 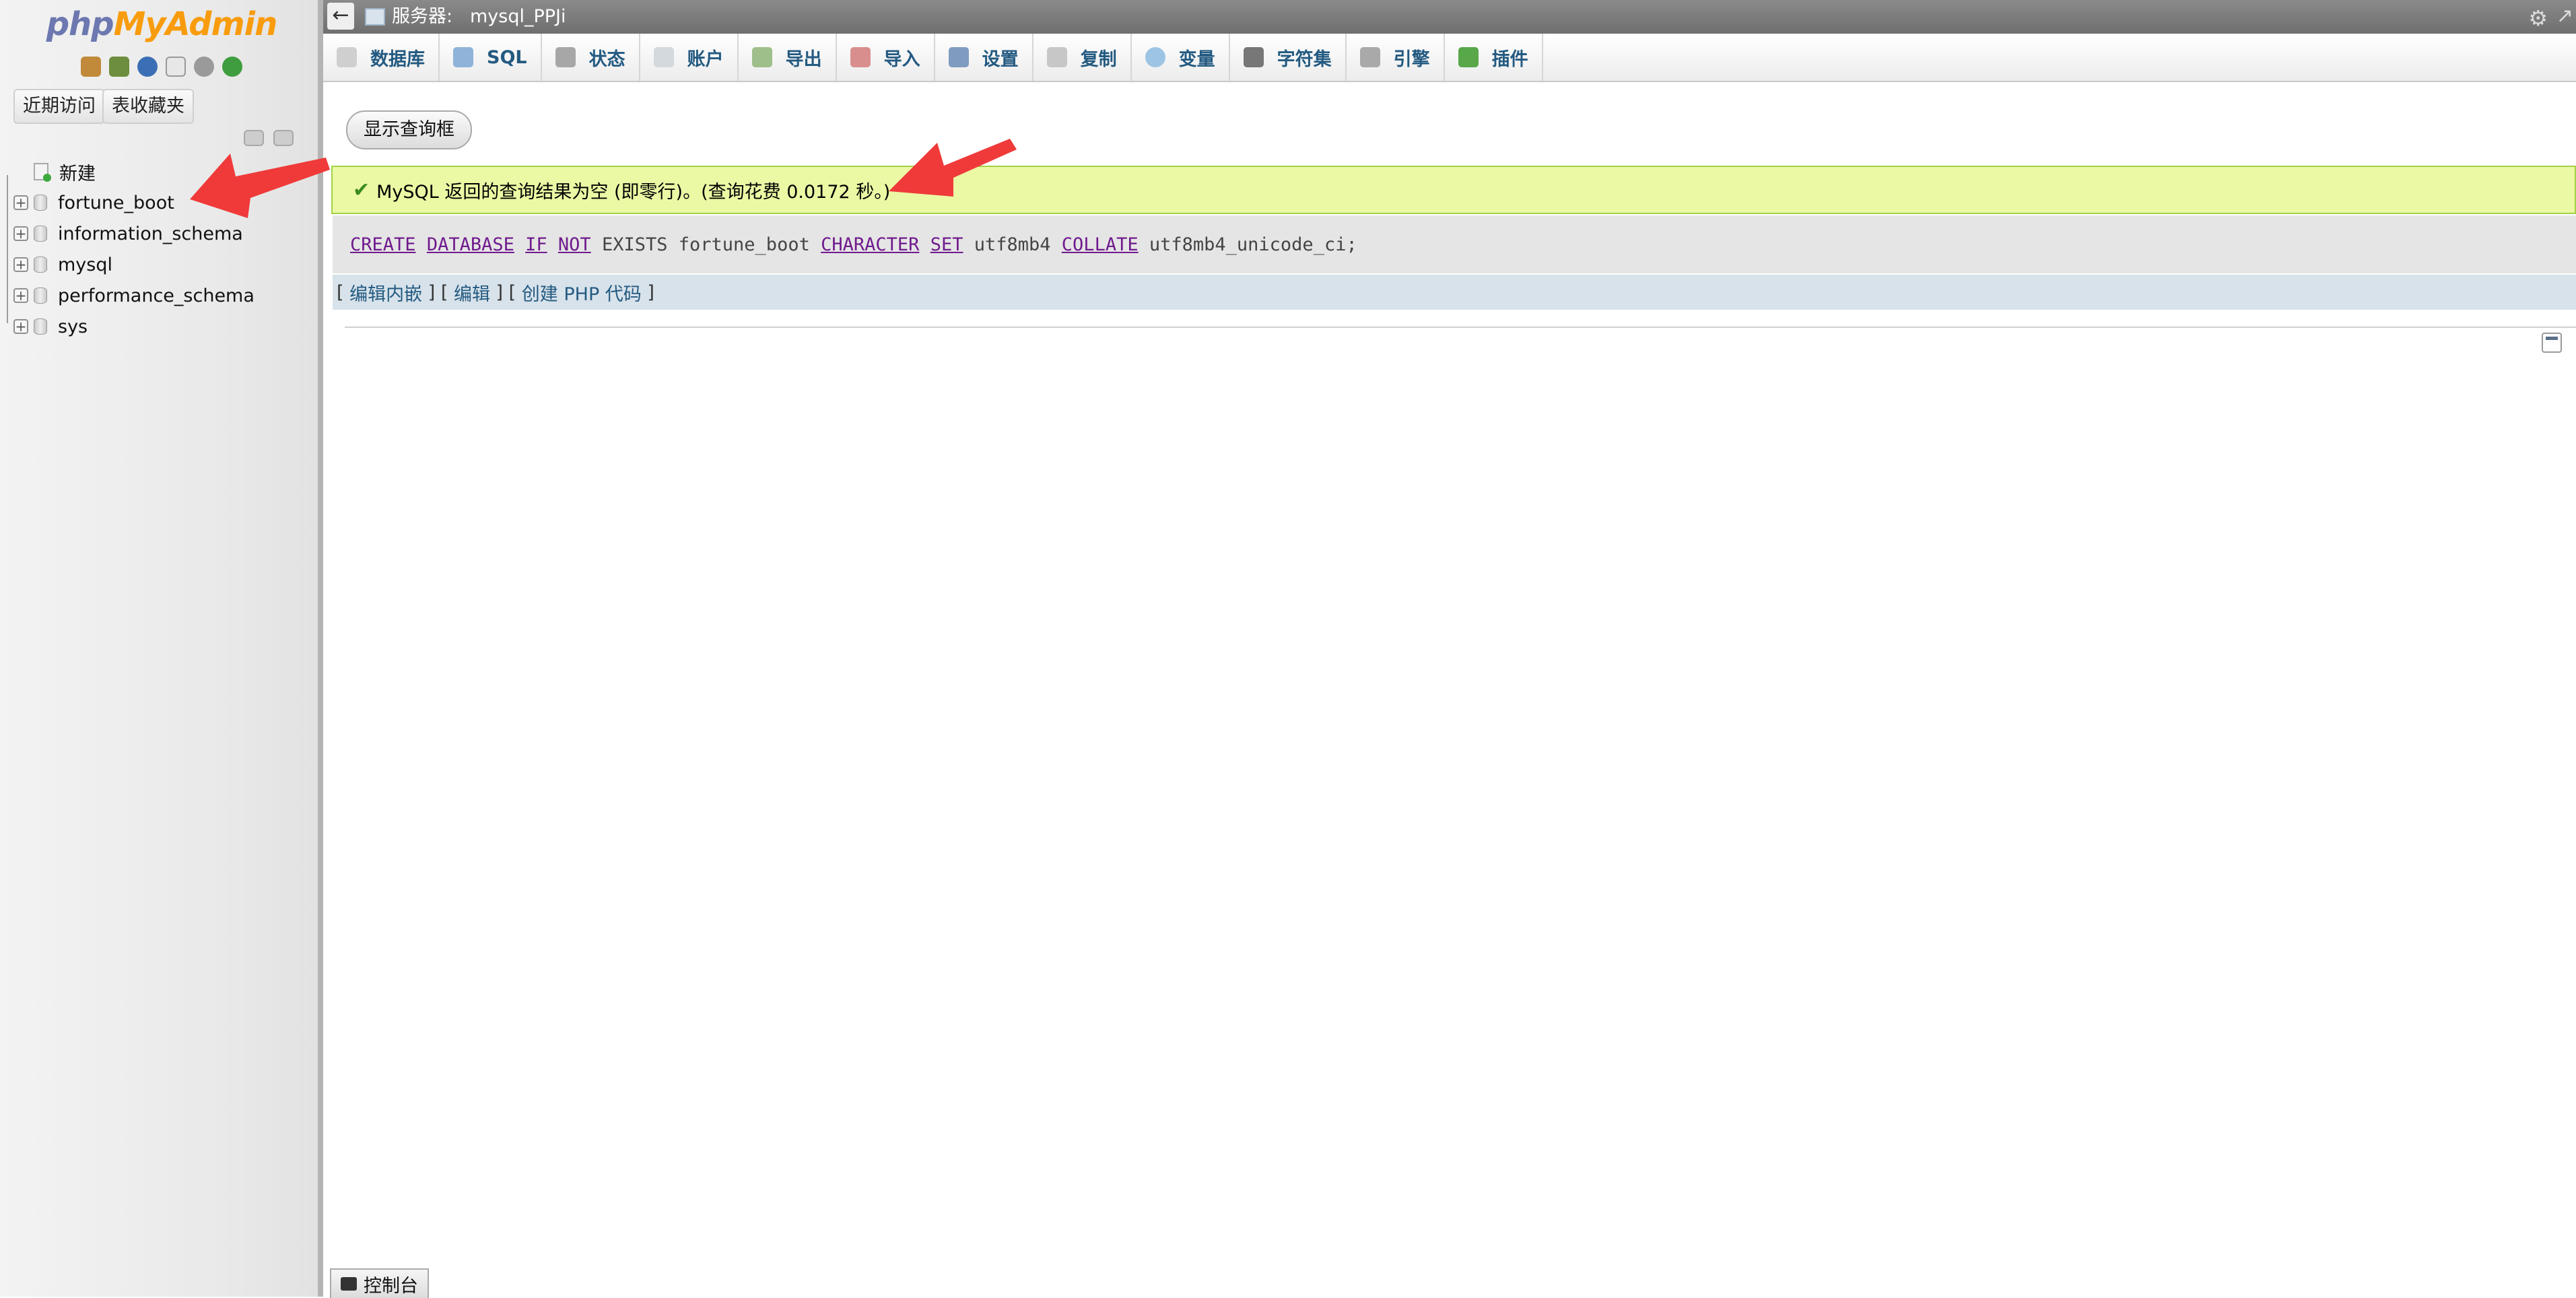 What do you see at coordinates (385, 293) in the screenshot?
I see `edit-inline-link: 编辑内嵌` at bounding box center [385, 293].